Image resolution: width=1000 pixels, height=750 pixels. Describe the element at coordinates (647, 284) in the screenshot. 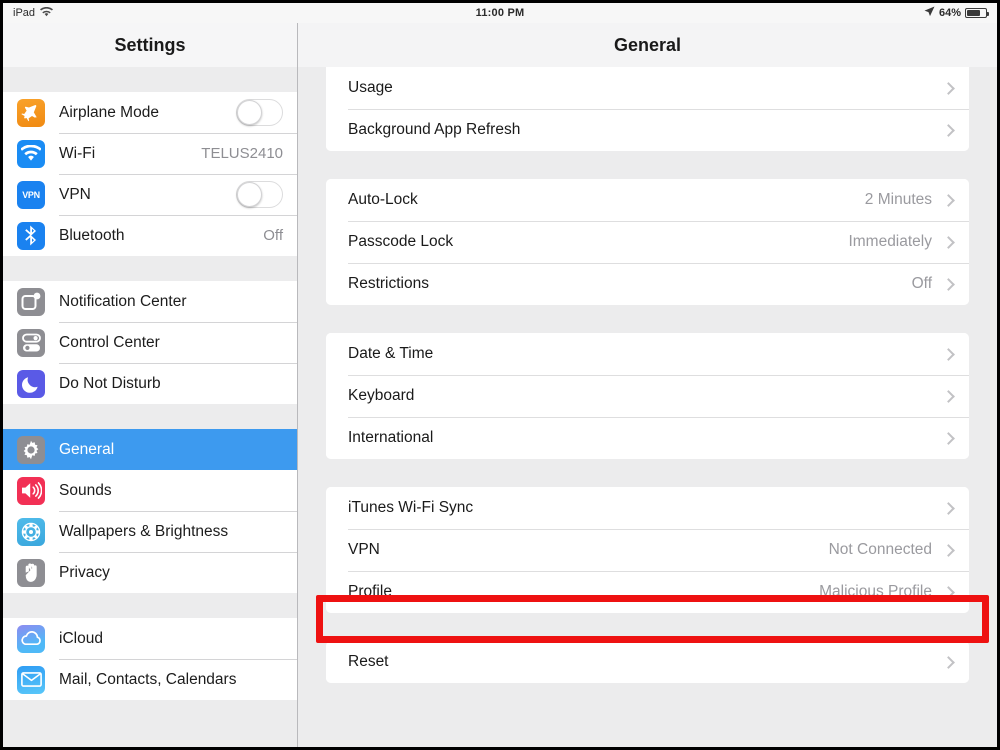

I see `detail-row-restrictions: Restrictions Off` at that location.